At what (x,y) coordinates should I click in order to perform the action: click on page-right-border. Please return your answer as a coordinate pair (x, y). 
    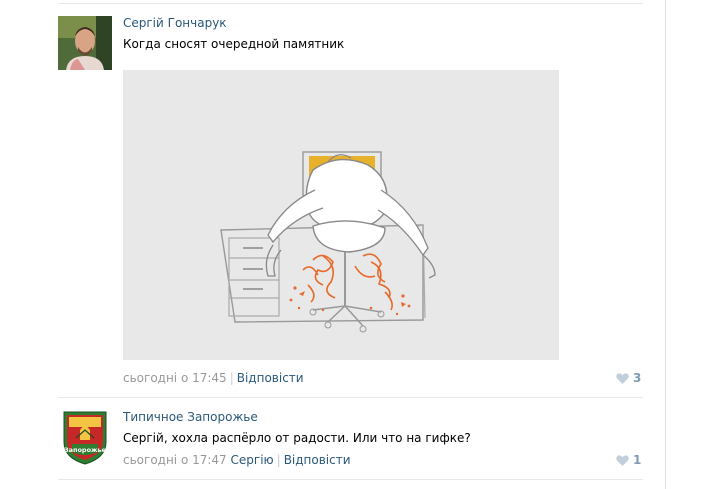
    Looking at the image, I should click on (665, 244).